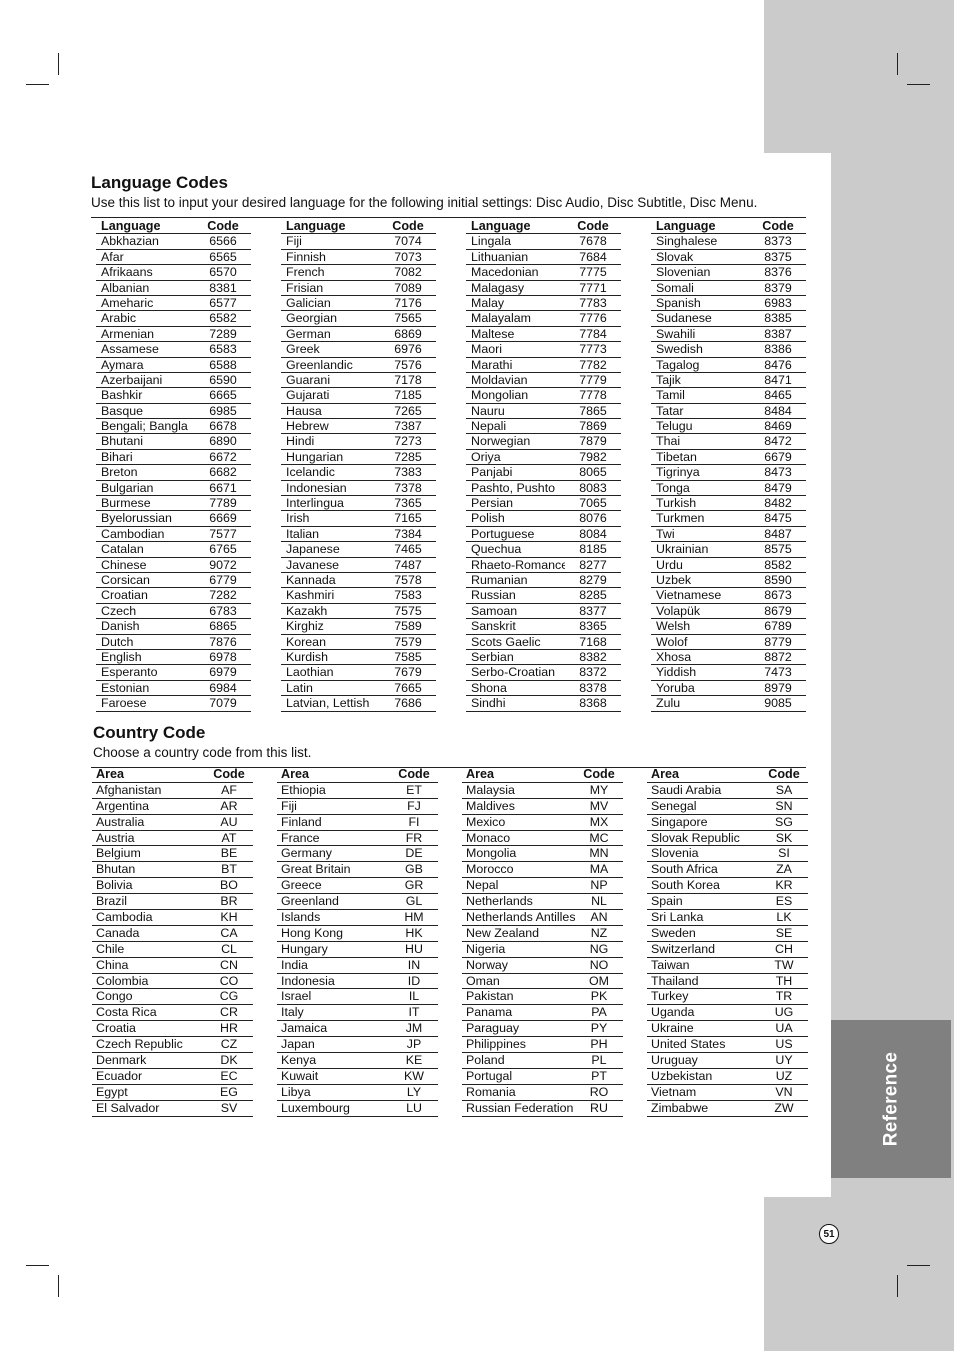  Describe the element at coordinates (676, 503) in the screenshot. I see `language-name: Turkish` at that location.